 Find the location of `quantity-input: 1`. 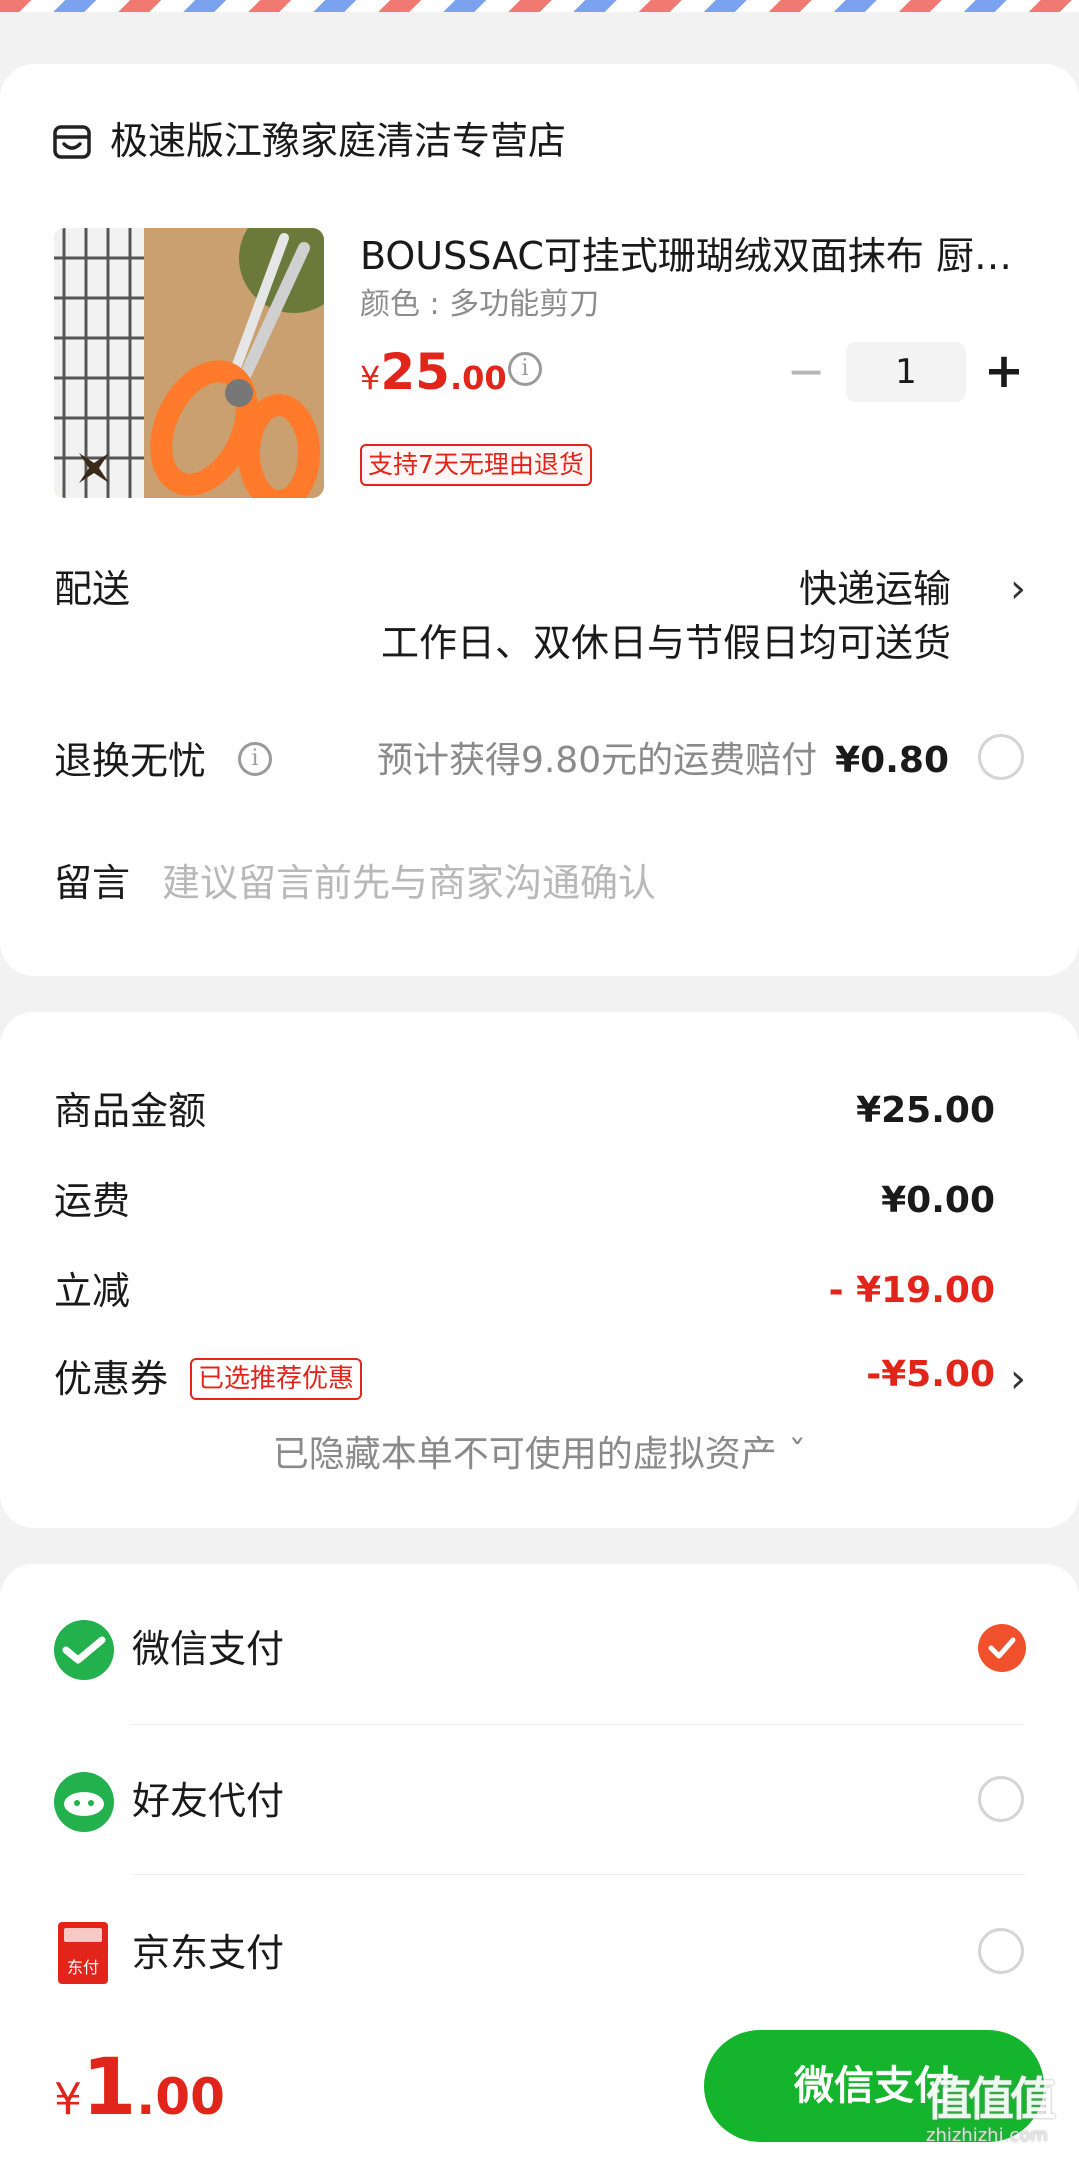

quantity-input: 1 is located at coordinates (906, 372).